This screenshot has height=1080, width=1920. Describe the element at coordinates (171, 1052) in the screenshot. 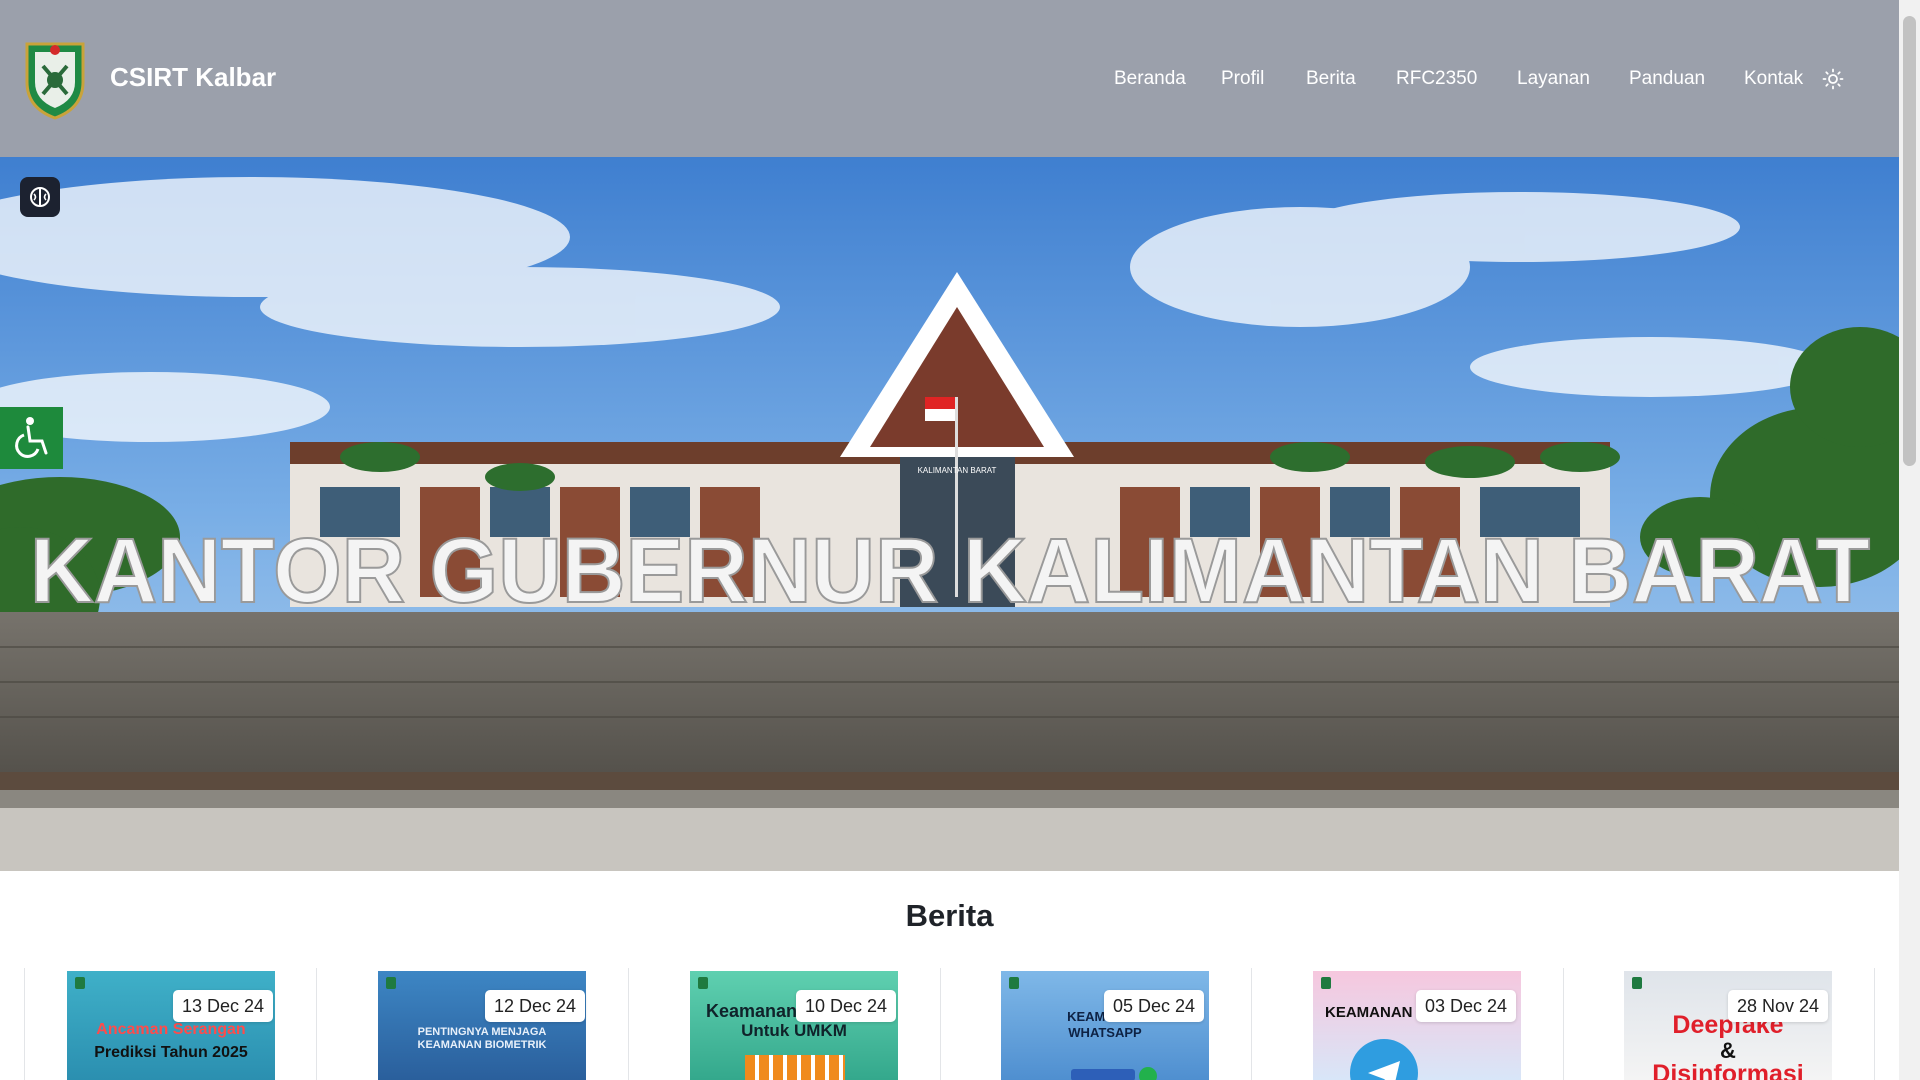

I see `news-caption: Prediksi Tahun 2025` at that location.